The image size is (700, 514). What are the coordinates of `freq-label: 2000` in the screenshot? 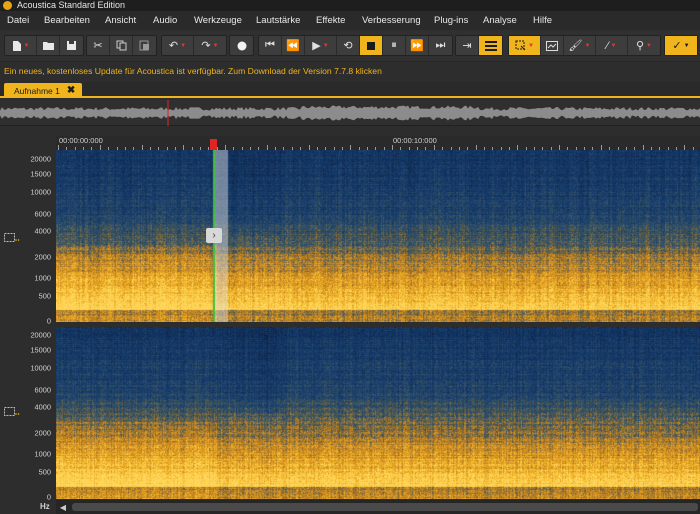 It's located at (42, 257).